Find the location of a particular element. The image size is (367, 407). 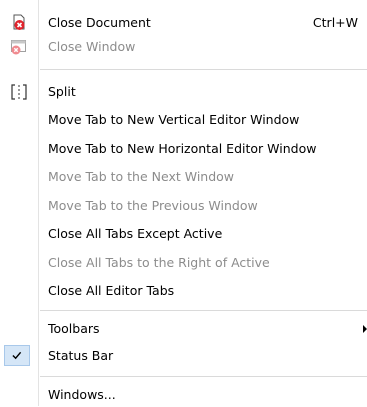

menu-item-close-all-except-active: Close All Tabs Except Active is located at coordinates (183, 234).